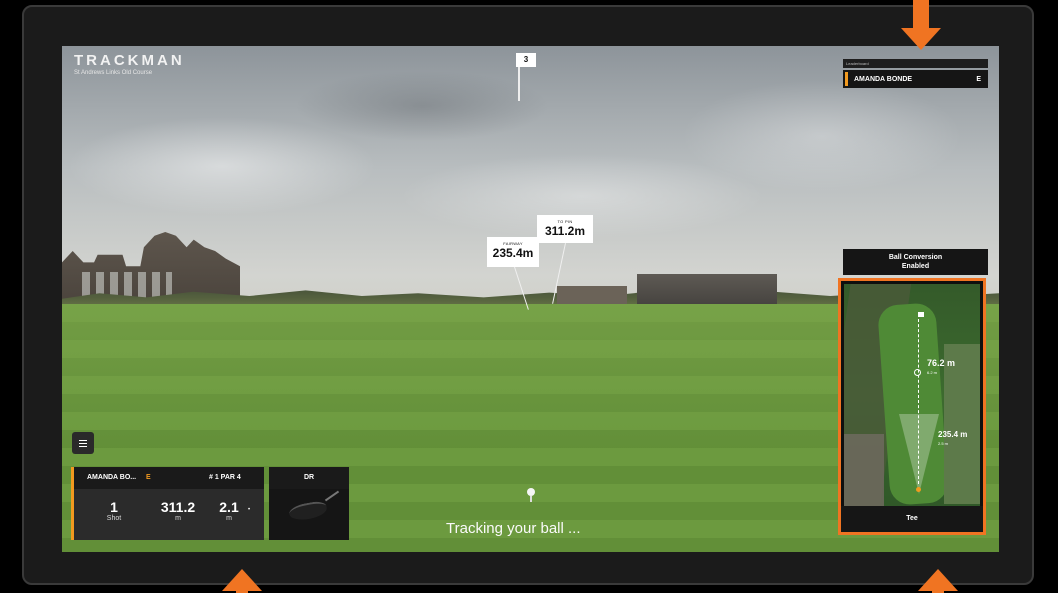  I want to click on offline-value: 2.1, so click(229, 507).